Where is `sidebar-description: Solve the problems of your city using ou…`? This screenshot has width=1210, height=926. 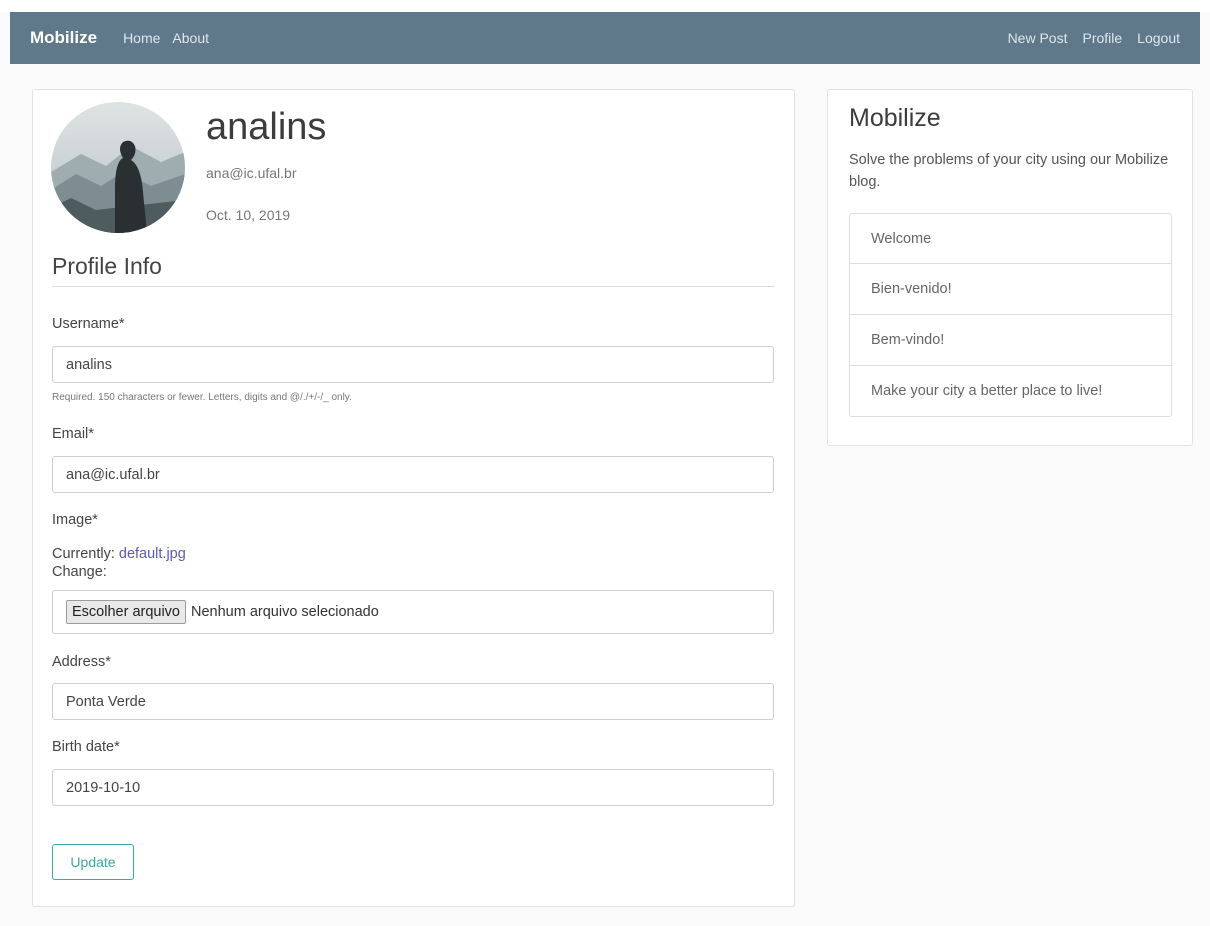
sidebar-description: Solve the problems of your city using ou… is located at coordinates (1009, 171).